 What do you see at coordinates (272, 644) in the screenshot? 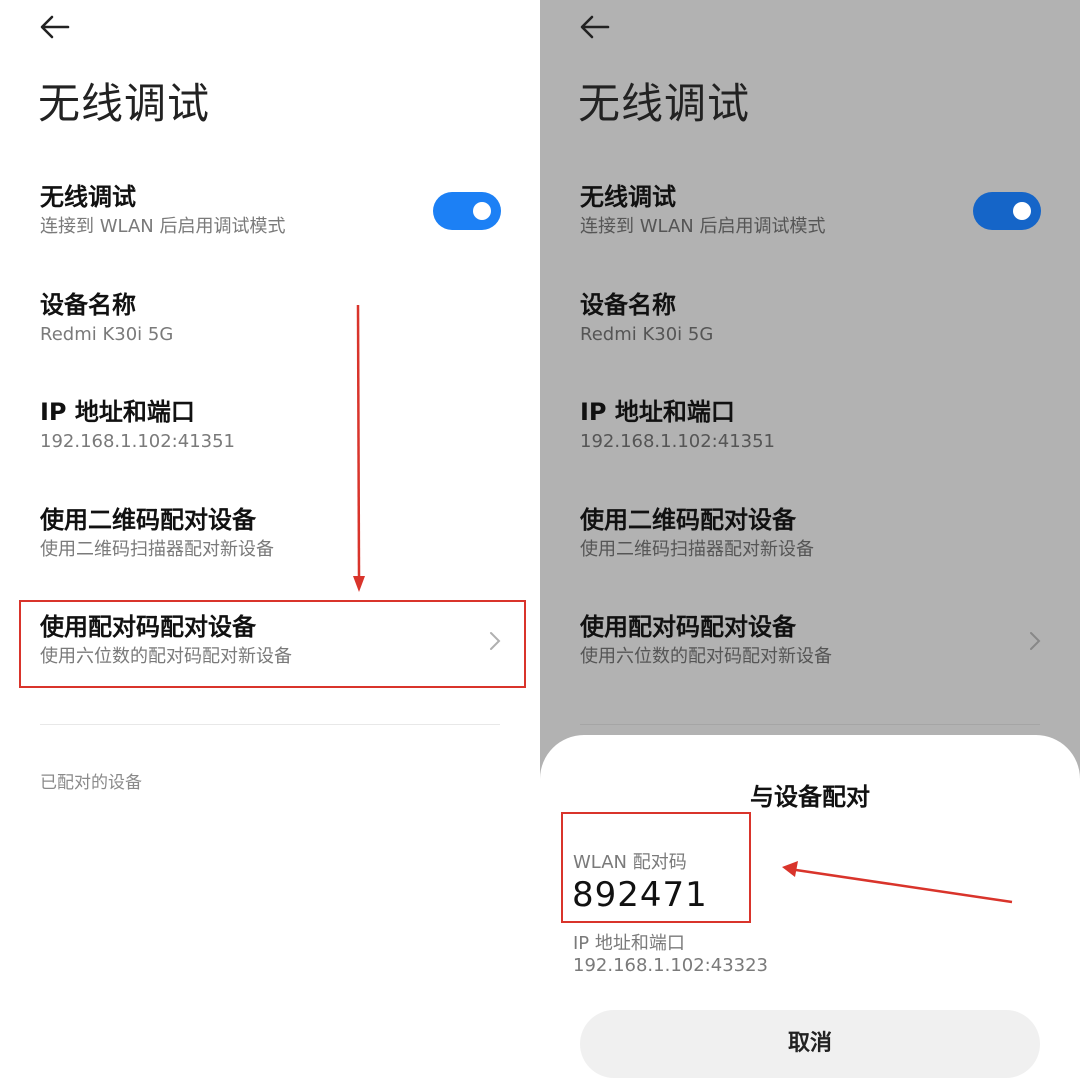
I see `highlight-box` at bounding box center [272, 644].